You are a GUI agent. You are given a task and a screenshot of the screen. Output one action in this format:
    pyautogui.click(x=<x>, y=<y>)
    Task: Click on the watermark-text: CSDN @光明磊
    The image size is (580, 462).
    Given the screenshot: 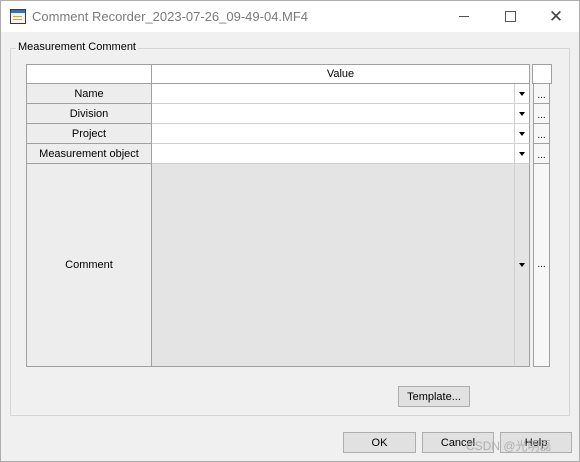 What is the action you would take?
    pyautogui.click(x=509, y=446)
    